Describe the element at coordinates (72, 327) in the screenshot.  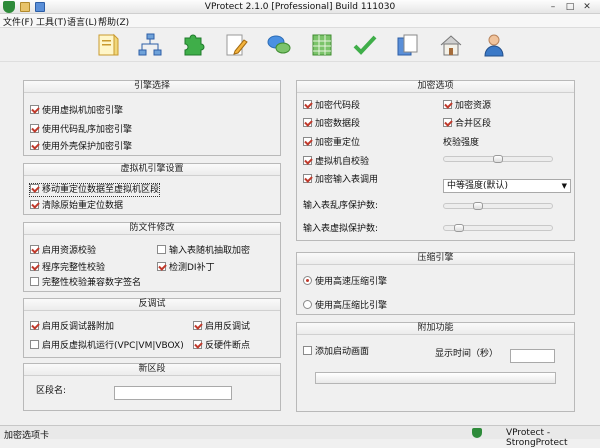
I see `anti-attach-checkbox: 启用反调试器附加` at that location.